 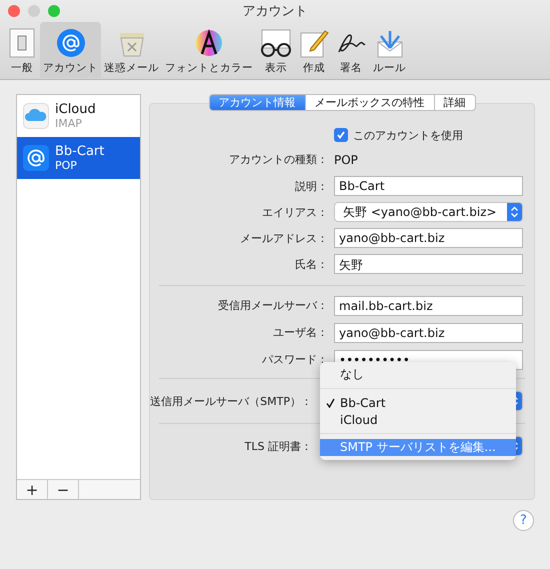 What do you see at coordinates (351, 50) in the screenshot?
I see `toolbar-tab: 署名` at bounding box center [351, 50].